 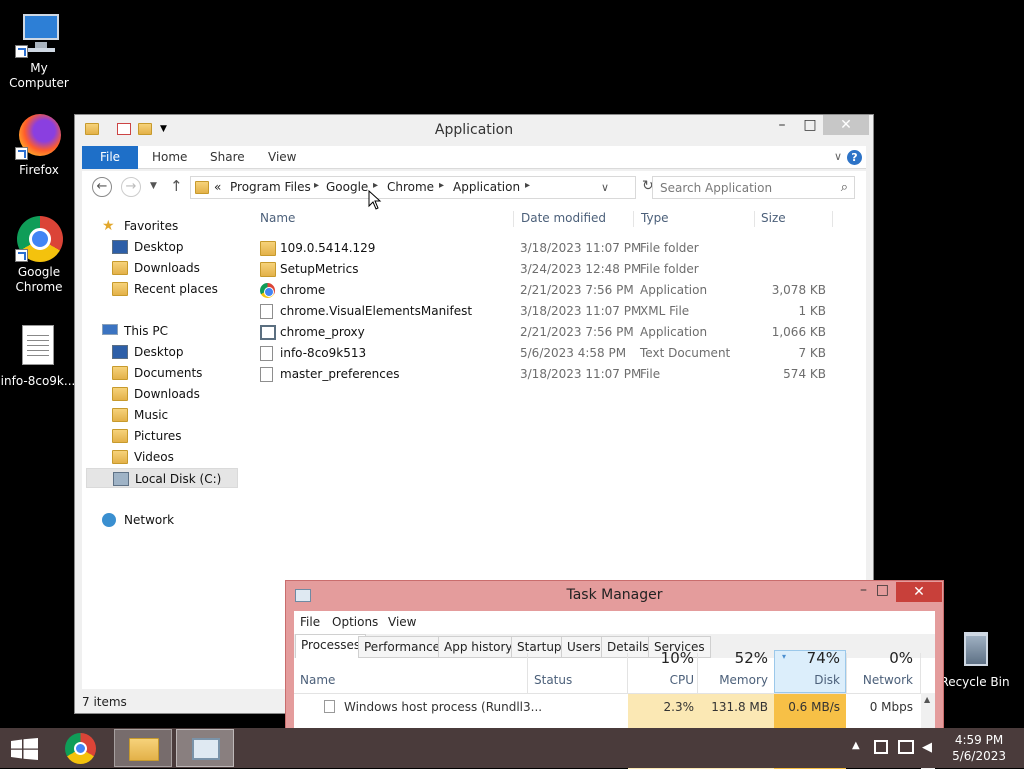 What do you see at coordinates (162, 478) in the screenshot?
I see `nav-local-disk: Local Disk (C:)` at bounding box center [162, 478].